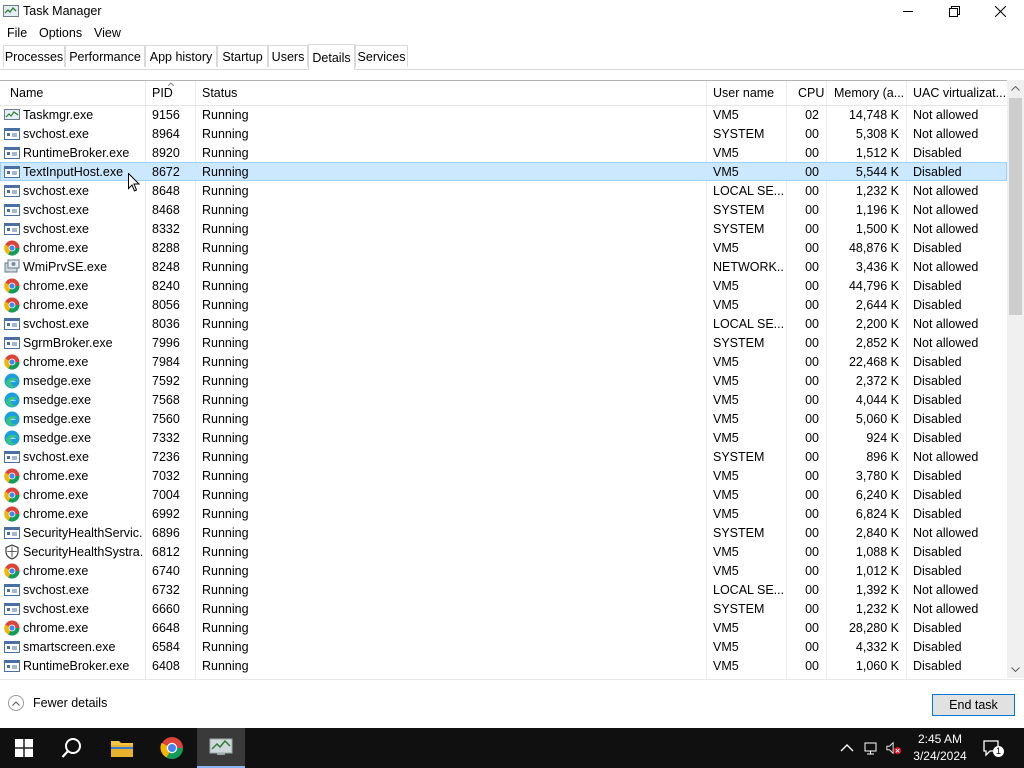 This screenshot has width=1024, height=768. Describe the element at coordinates (1015, 206) in the screenshot. I see `scrollbar-thumb` at that location.